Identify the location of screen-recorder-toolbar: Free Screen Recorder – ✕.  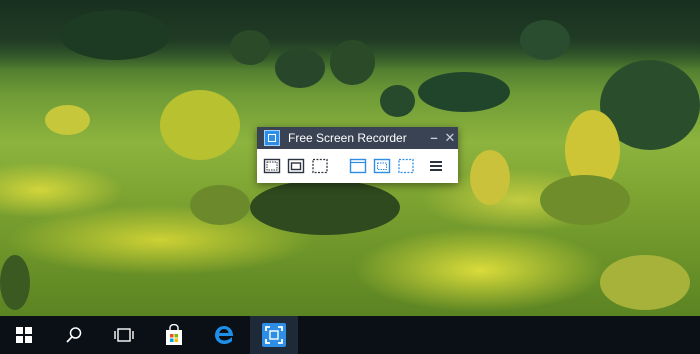
(357, 155).